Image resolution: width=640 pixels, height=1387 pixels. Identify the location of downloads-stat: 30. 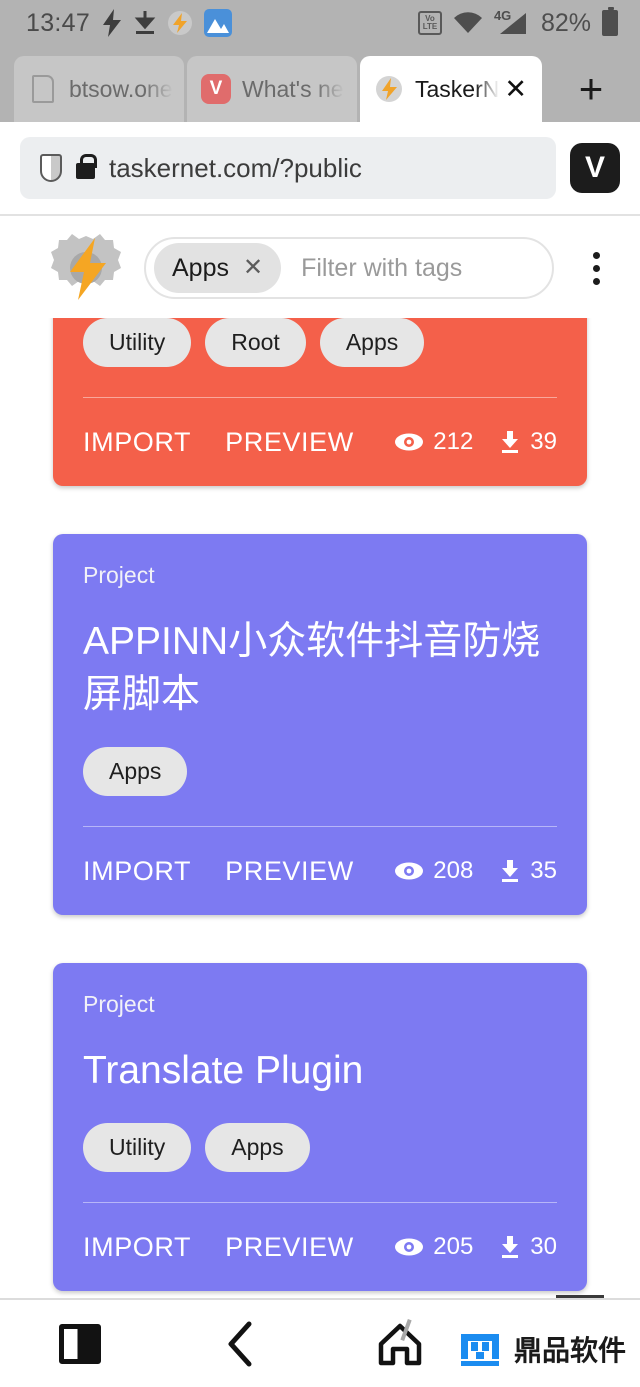
(528, 1247).